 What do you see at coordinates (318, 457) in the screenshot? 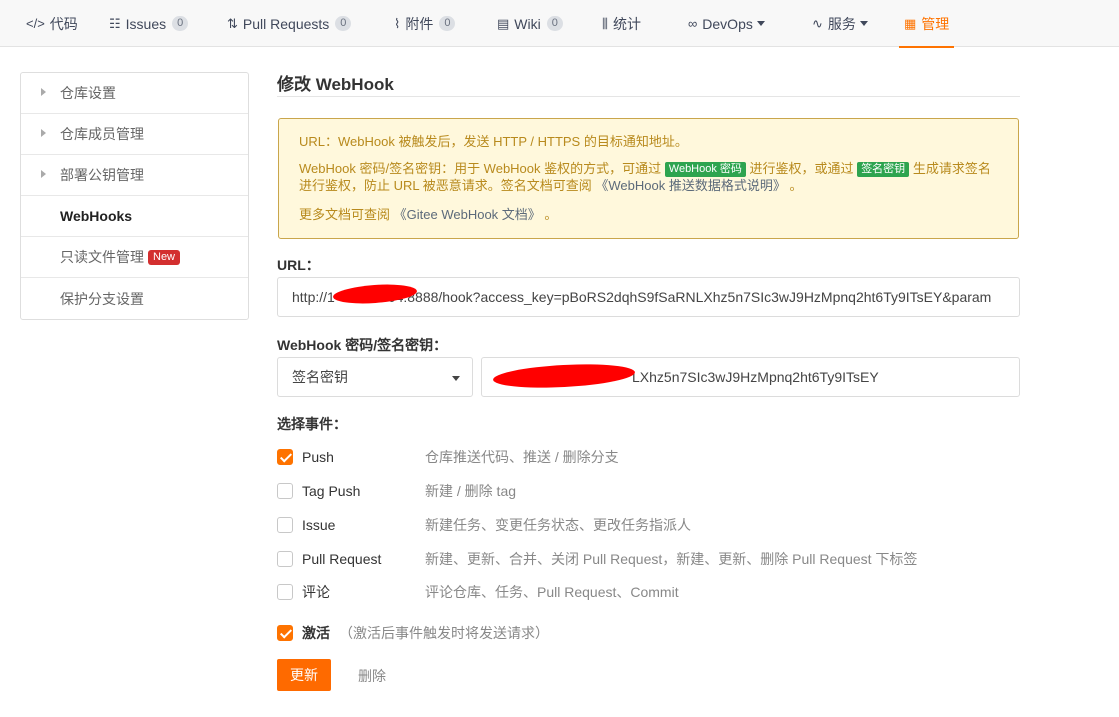
I see `event-name: Push` at bounding box center [318, 457].